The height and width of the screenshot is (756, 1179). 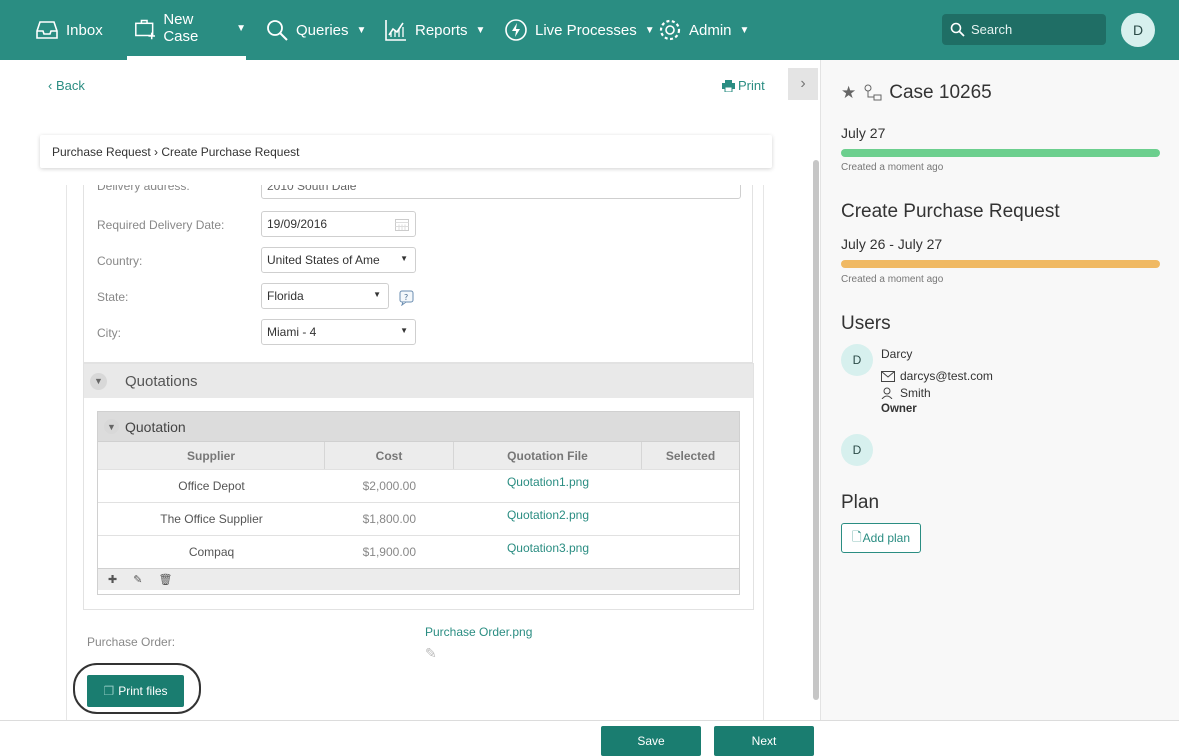 I want to click on supplier-cell: Compaq, so click(x=211, y=552).